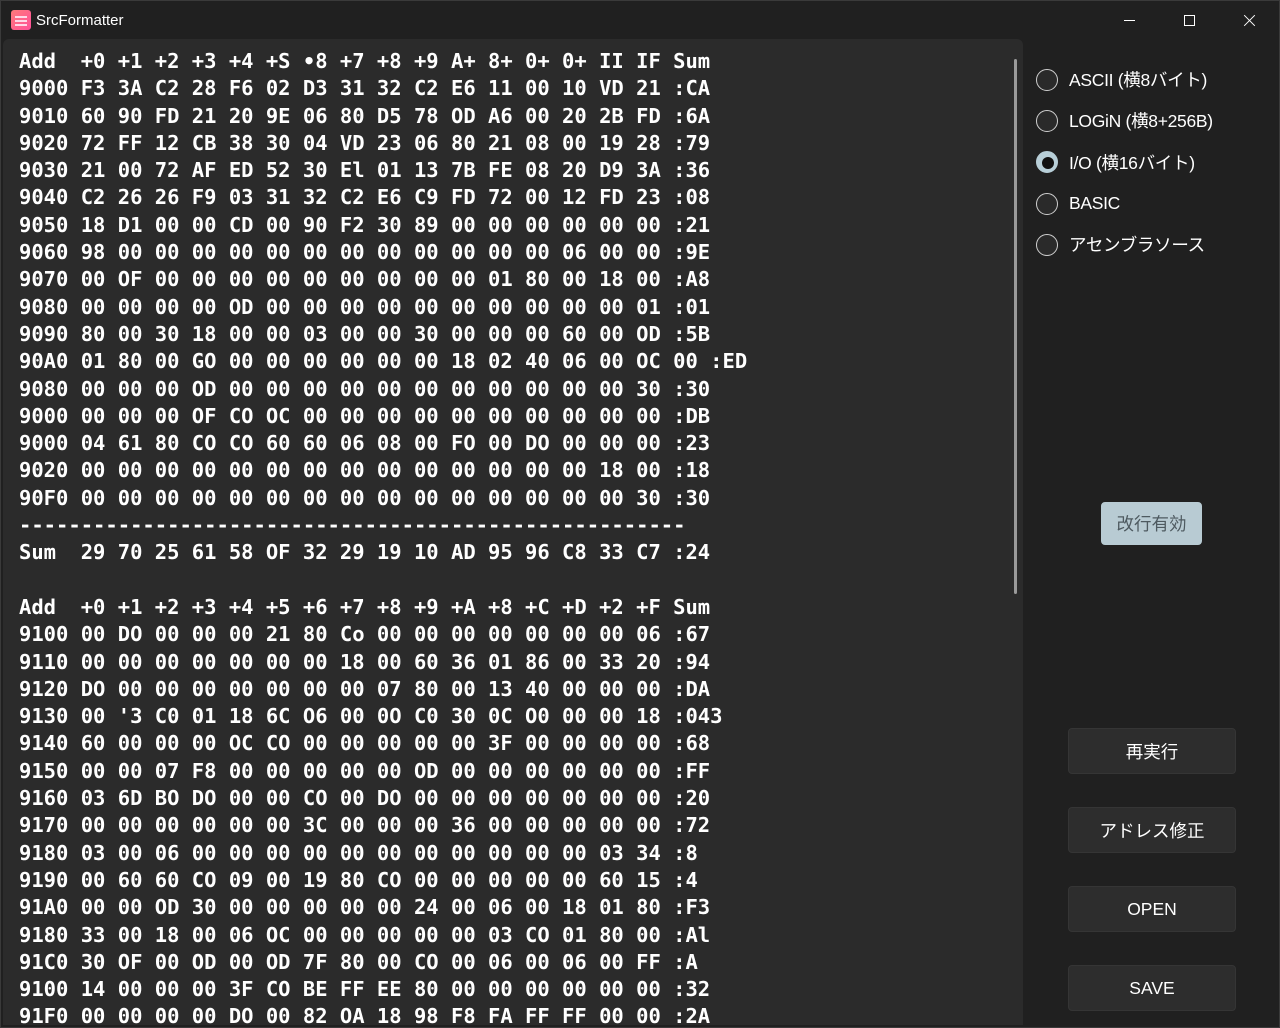  I want to click on vertical-scrollbar, so click(1015, 326).